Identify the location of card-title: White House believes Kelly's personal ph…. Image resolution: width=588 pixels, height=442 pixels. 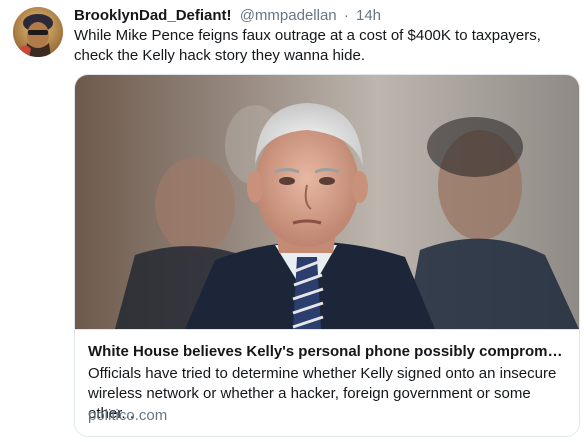
(327, 352).